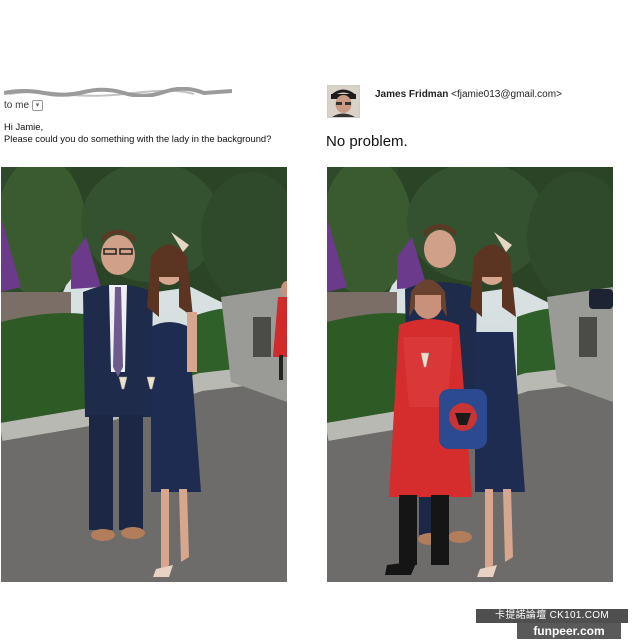  I want to click on chevron-down-icon: ▾, so click(38, 105).